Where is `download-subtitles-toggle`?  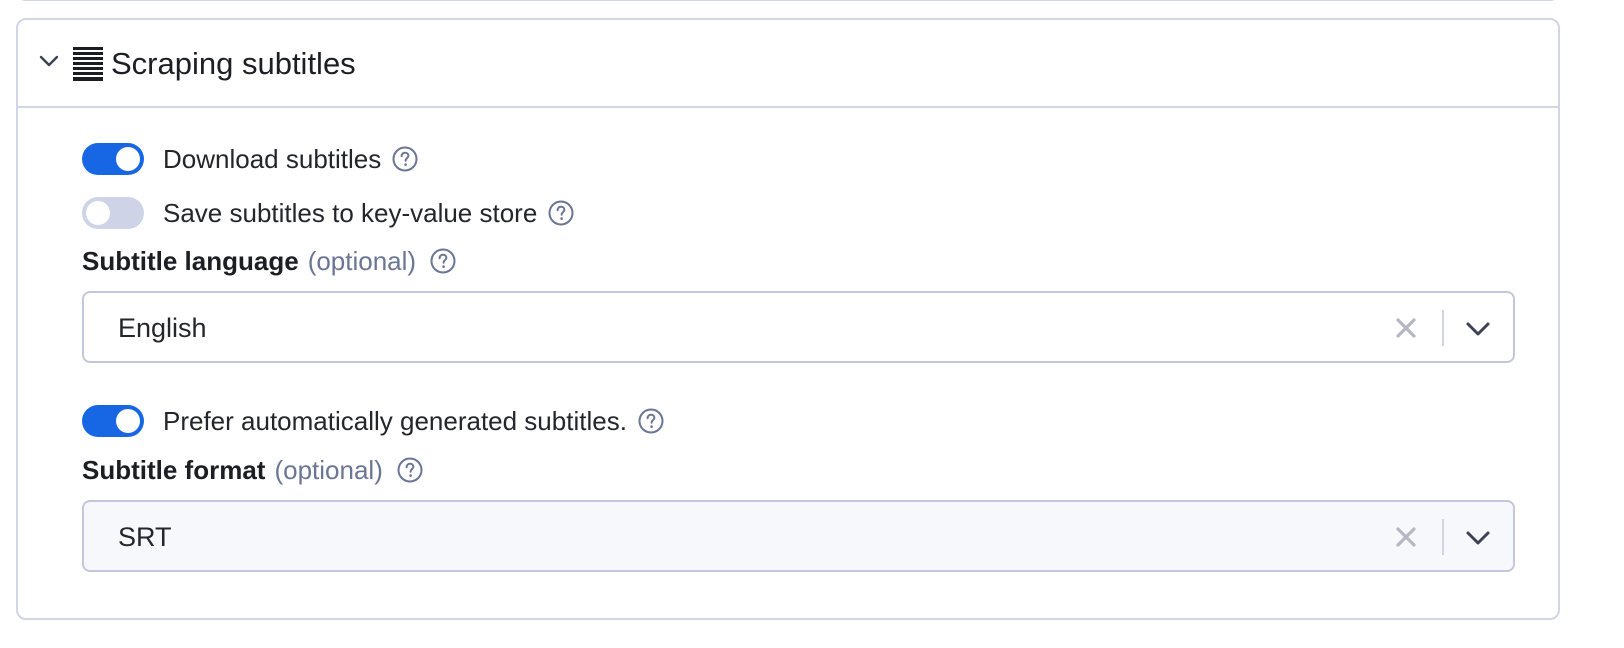 download-subtitles-toggle is located at coordinates (113, 159).